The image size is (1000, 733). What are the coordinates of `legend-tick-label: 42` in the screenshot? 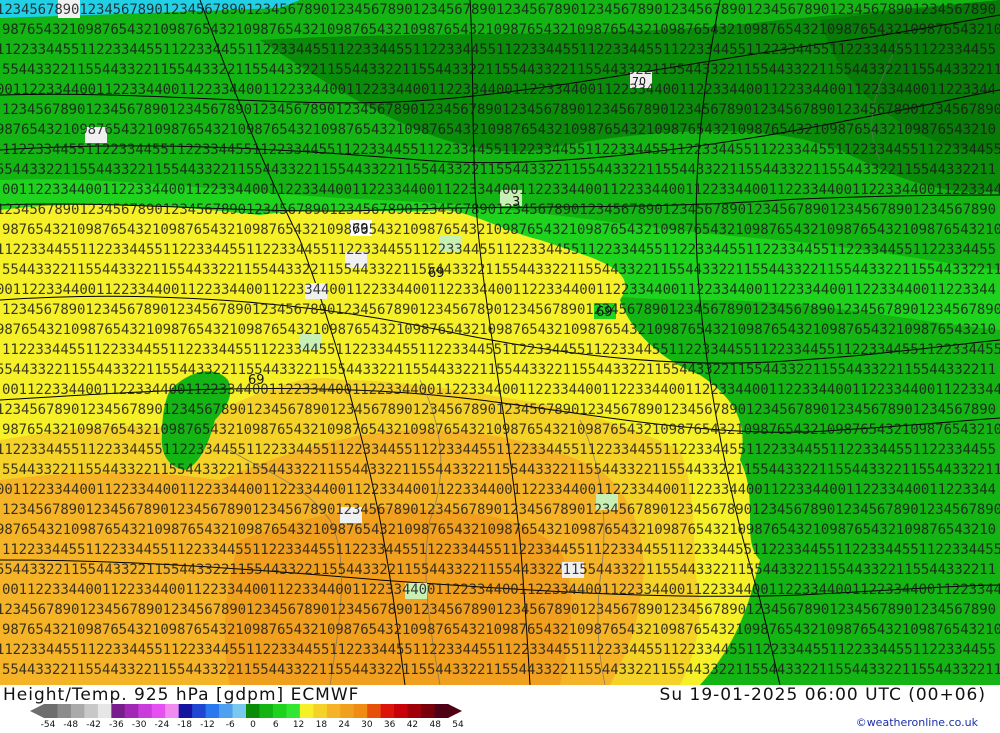 It's located at (412, 725).